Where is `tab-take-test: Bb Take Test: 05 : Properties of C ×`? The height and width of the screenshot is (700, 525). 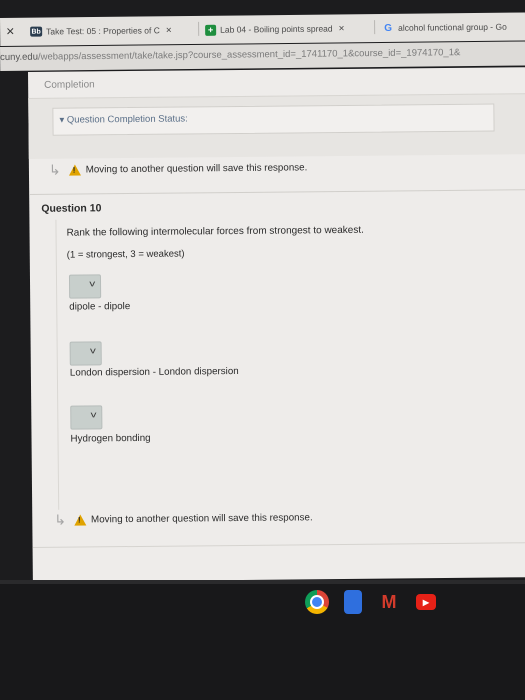 tab-take-test: Bb Take Test: 05 : Properties of C × is located at coordinates (101, 30).